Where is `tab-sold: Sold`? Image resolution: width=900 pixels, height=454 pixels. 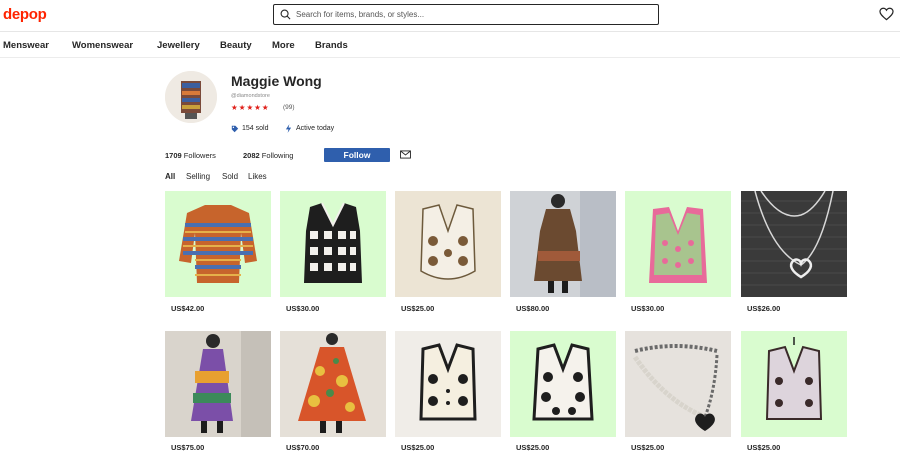 tab-sold: Sold is located at coordinates (230, 176).